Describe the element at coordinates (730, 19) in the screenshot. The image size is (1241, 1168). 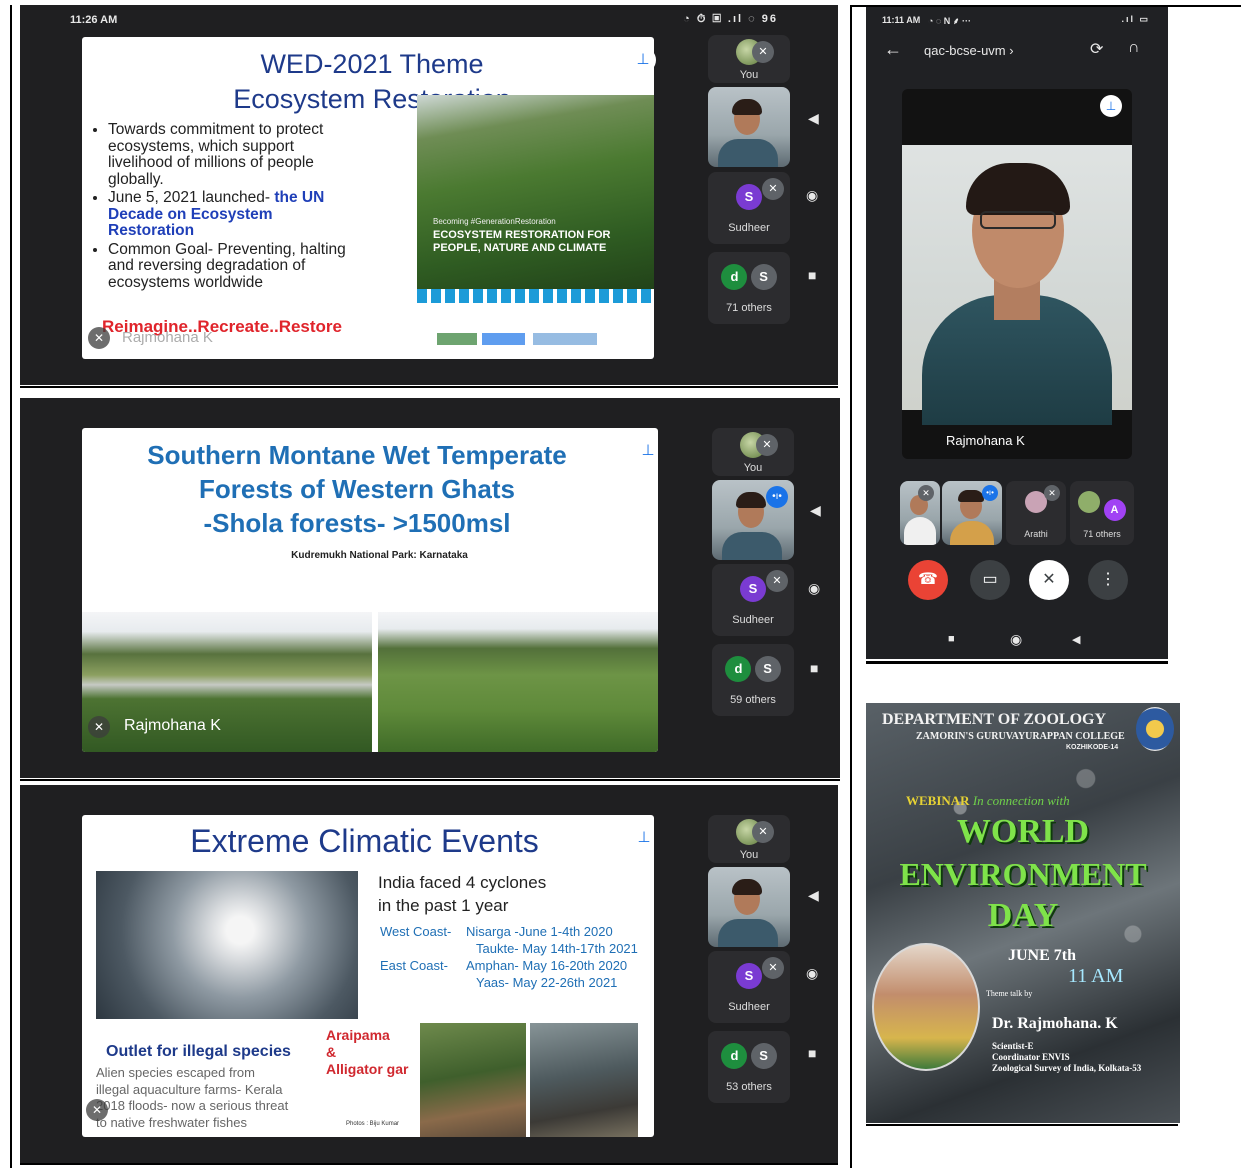
I see `status-icons: ◔ ⏱ ▣ .ıl ◌ 96` at that location.